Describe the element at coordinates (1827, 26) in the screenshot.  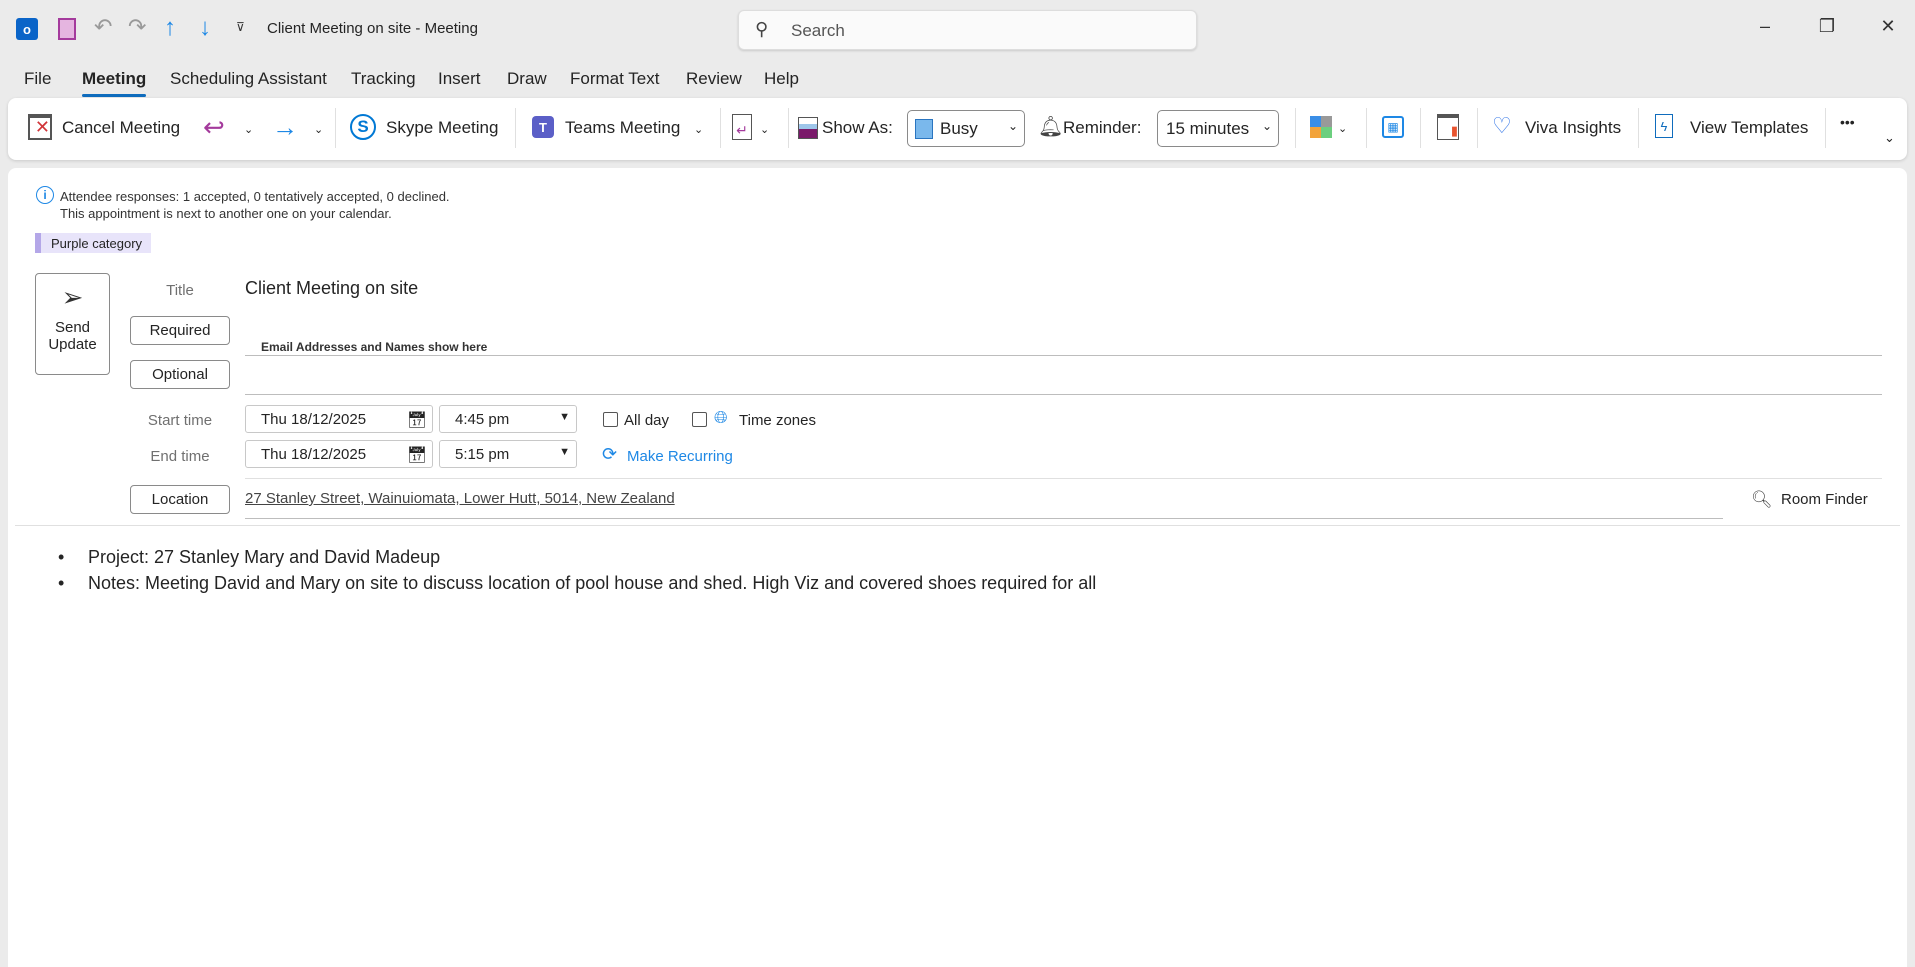
I see `restore-button: ❐` at that location.